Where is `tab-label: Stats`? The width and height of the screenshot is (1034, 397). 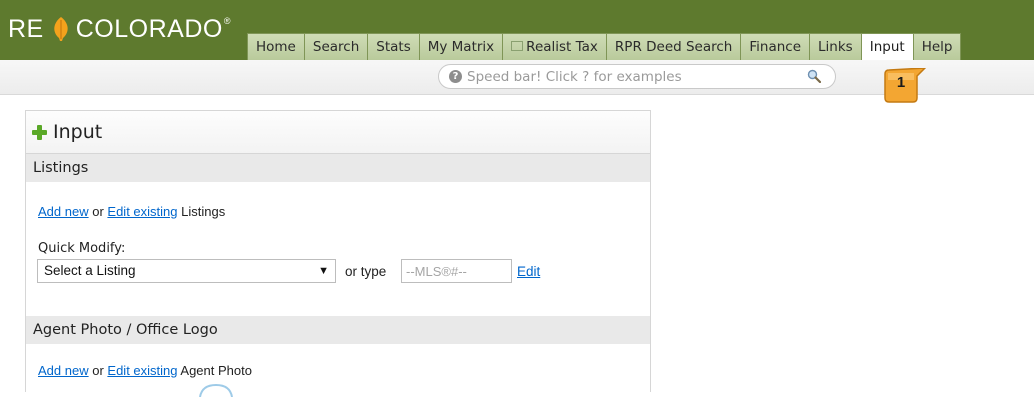 tab-label: Stats is located at coordinates (393, 47).